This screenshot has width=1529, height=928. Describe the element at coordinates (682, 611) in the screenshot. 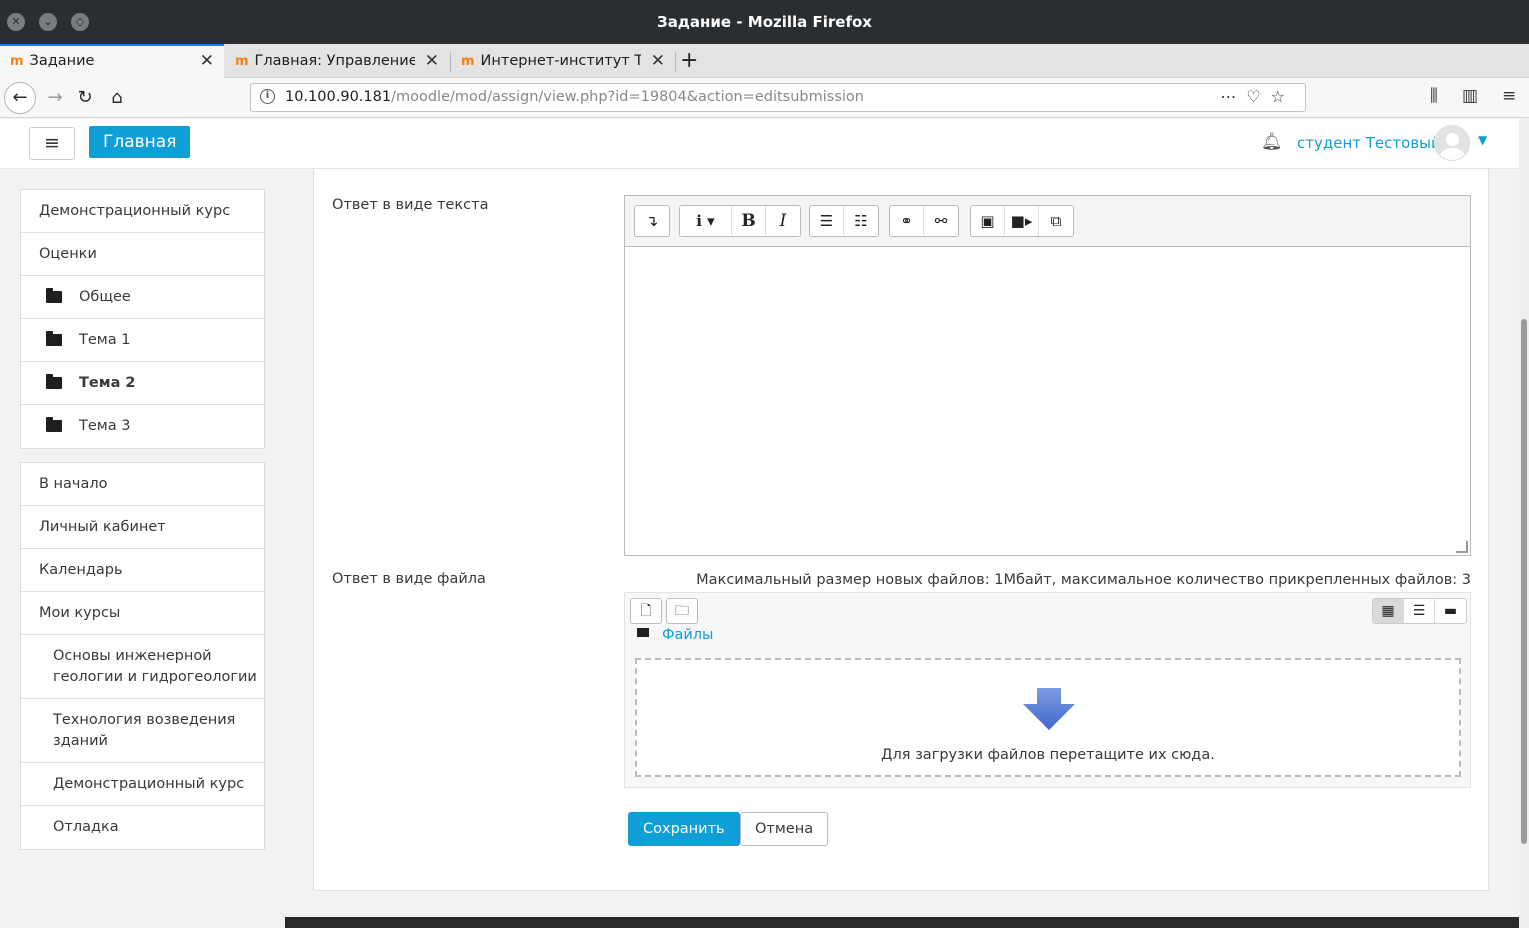

I see `create-folder-icon: 🗀︎` at that location.